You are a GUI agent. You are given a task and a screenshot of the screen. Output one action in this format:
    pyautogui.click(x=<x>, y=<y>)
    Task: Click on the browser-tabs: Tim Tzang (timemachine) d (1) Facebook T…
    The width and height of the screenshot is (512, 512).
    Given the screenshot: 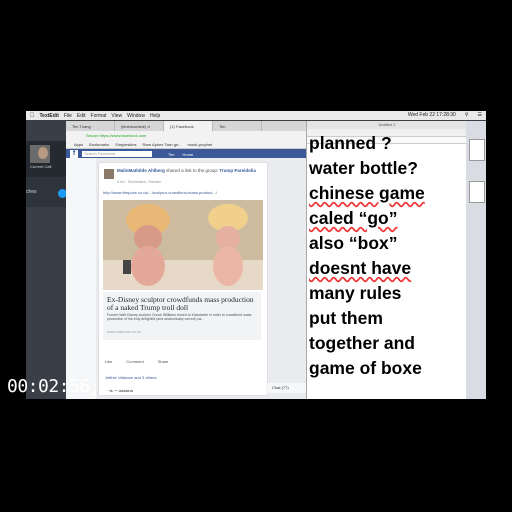 What is the action you would take?
    pyautogui.click(x=197, y=126)
    